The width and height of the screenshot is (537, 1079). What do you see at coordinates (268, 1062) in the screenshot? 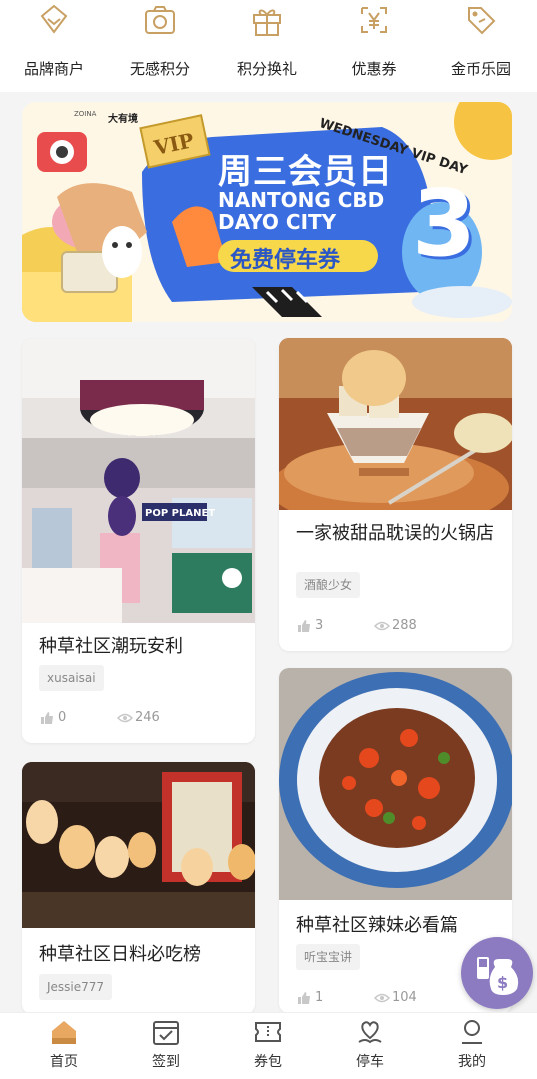
I see `tab-label: 券包` at bounding box center [268, 1062].